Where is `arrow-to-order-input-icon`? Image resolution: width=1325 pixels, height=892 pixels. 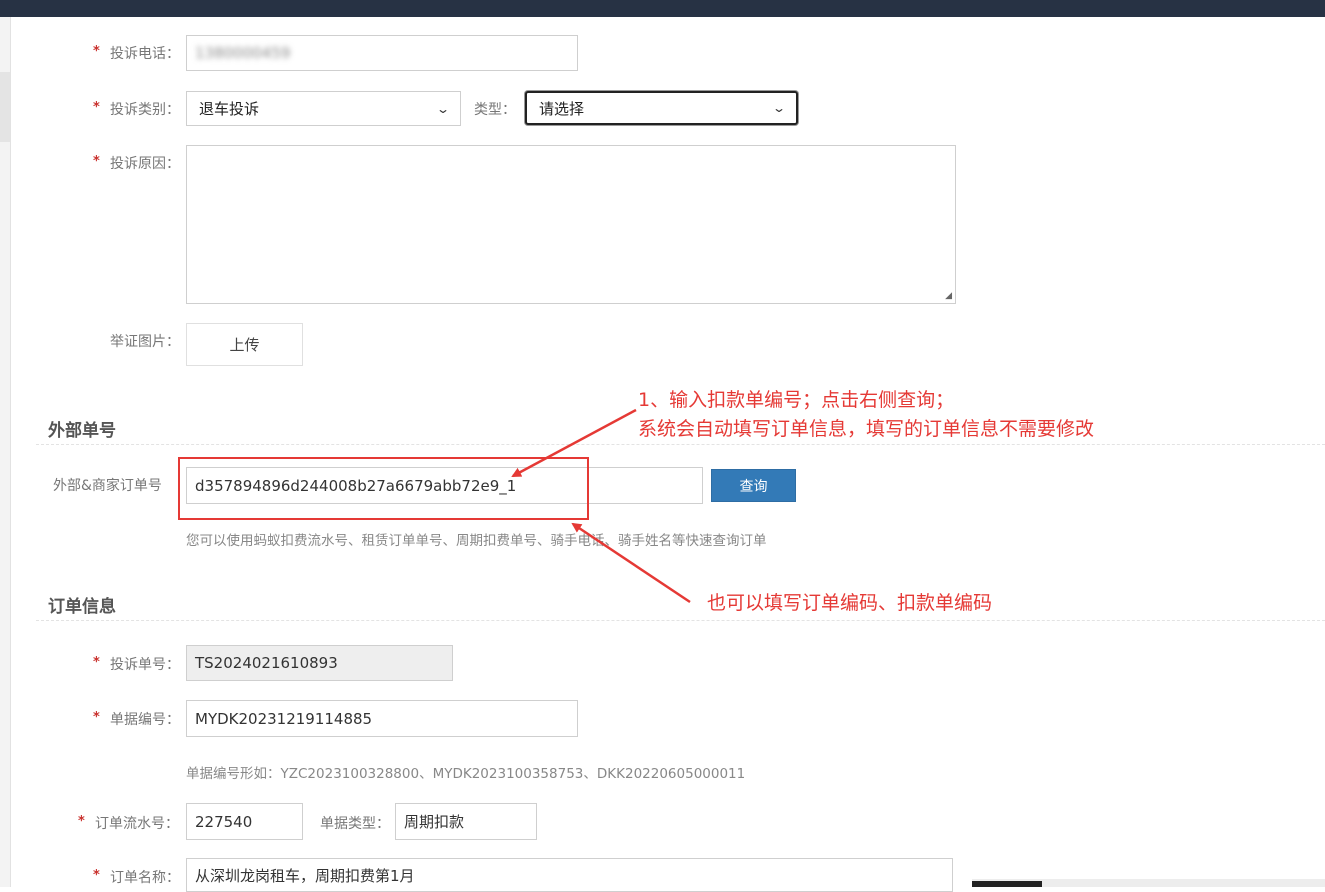
arrow-to-order-input-icon is located at coordinates (574, 443).